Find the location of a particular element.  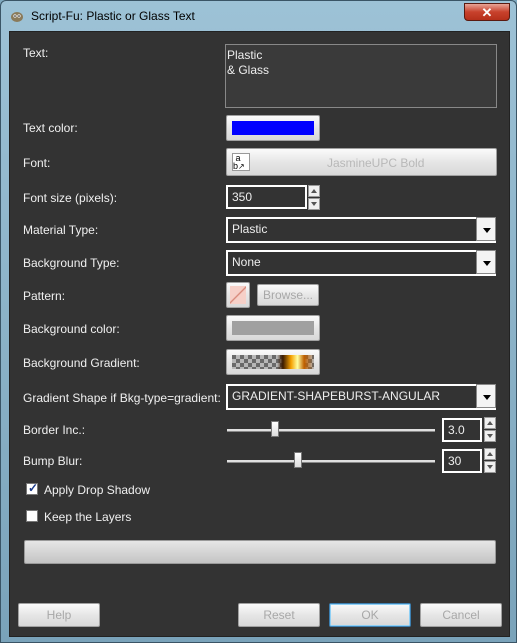

material-type-value: Plastic is located at coordinates (250, 229).